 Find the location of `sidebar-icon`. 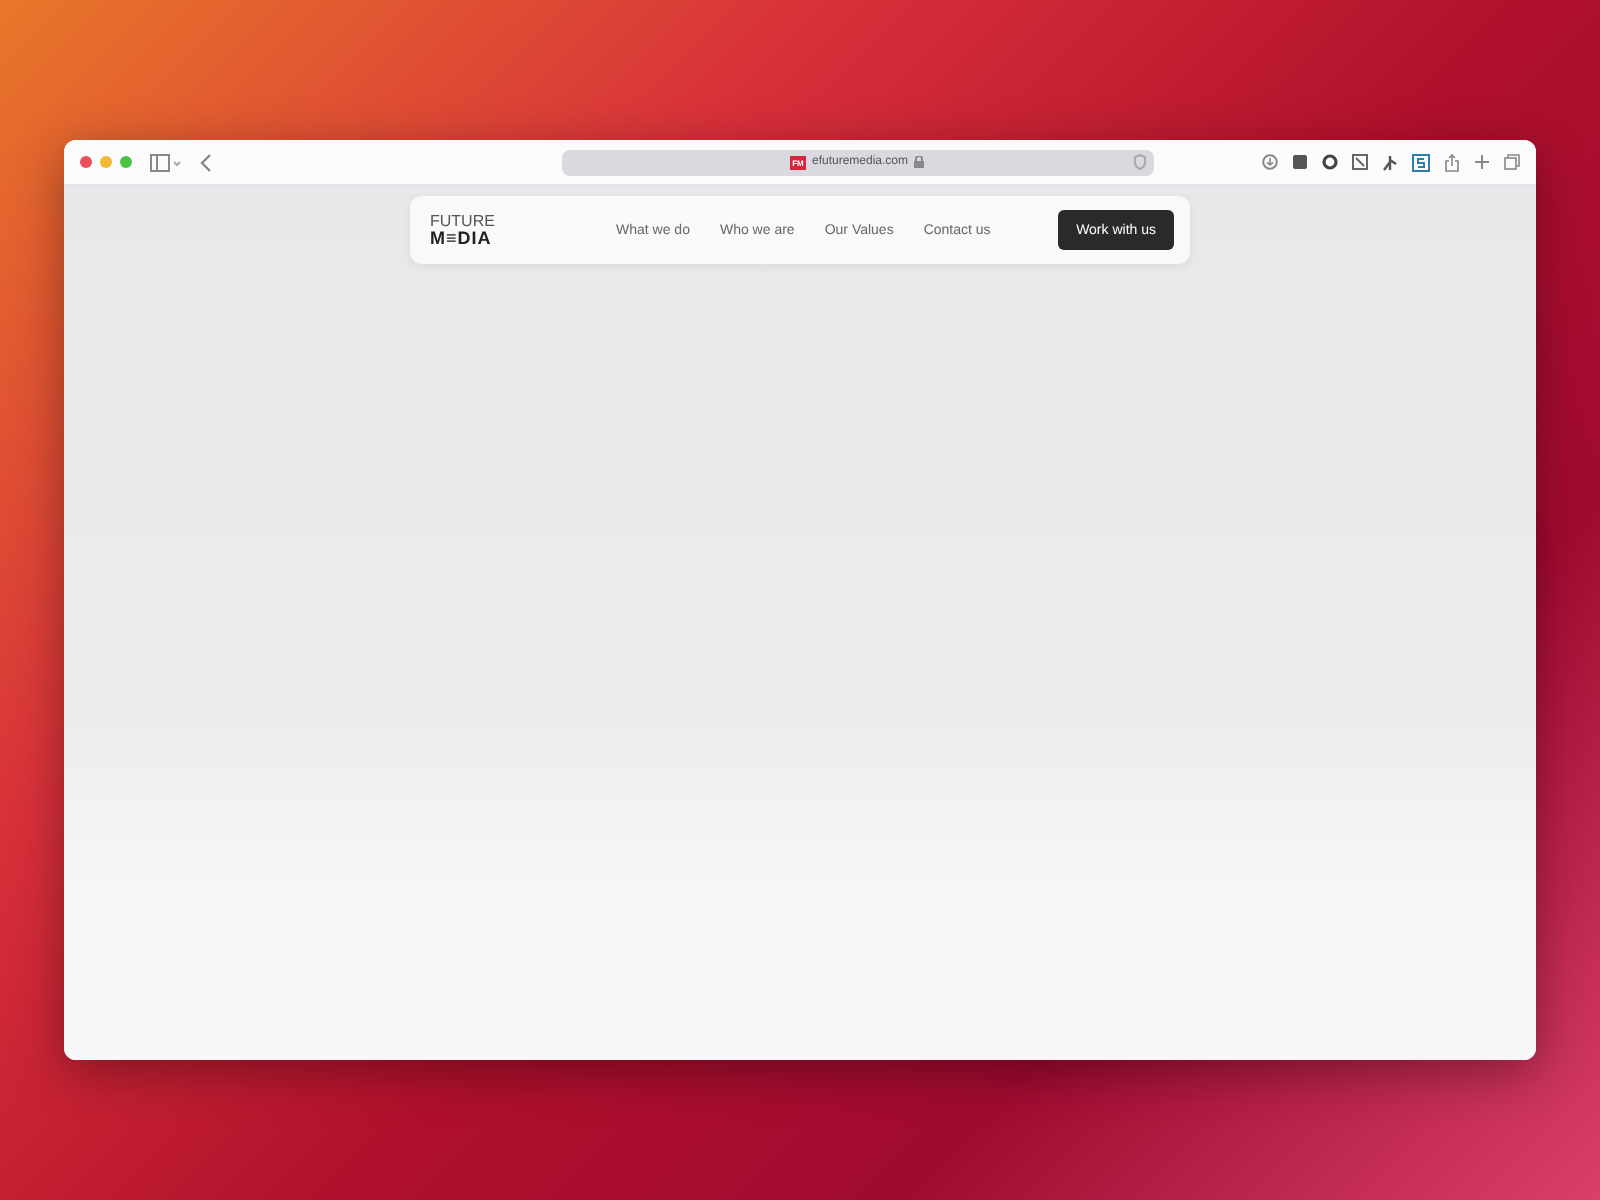

sidebar-icon is located at coordinates (166, 162).